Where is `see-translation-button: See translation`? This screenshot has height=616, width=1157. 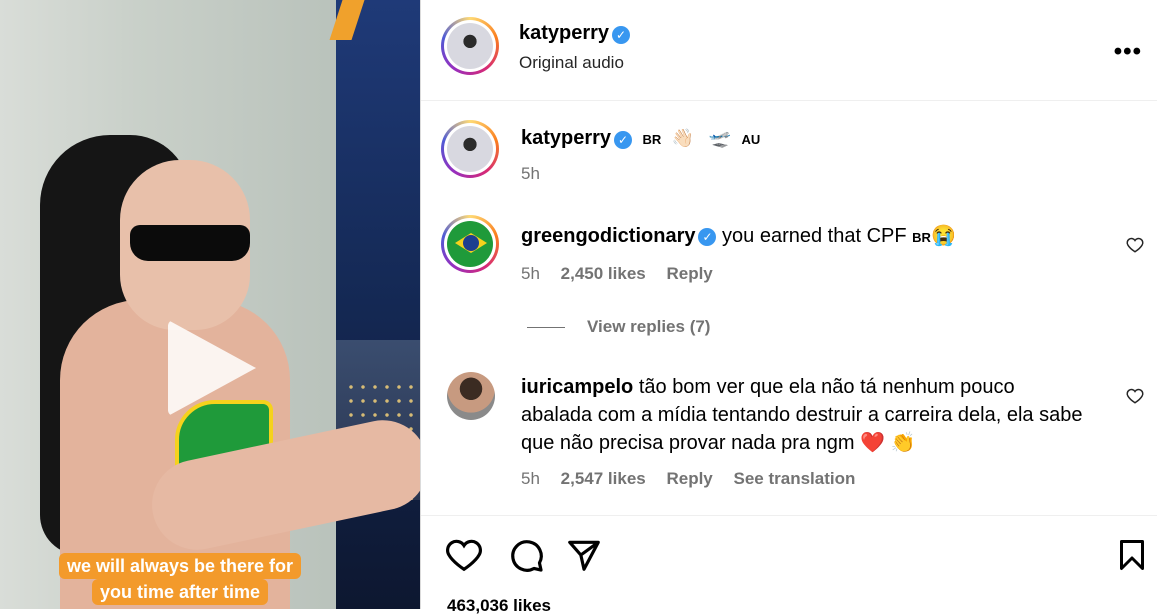
see-translation-button: See translation is located at coordinates (795, 478).